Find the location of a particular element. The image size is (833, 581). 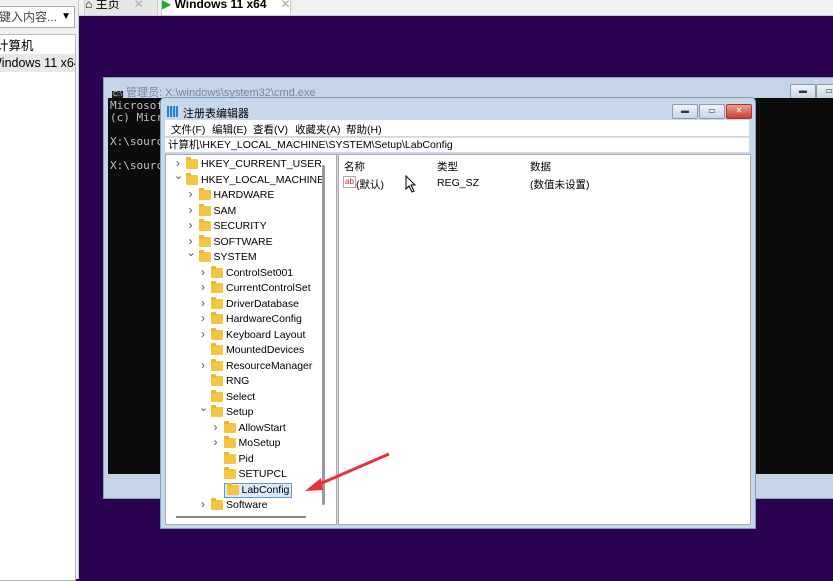

menu-bar: 文件(F) 编辑(E) 查看(V) 收藏夹(A) 帮助(H) is located at coordinates (457, 128).